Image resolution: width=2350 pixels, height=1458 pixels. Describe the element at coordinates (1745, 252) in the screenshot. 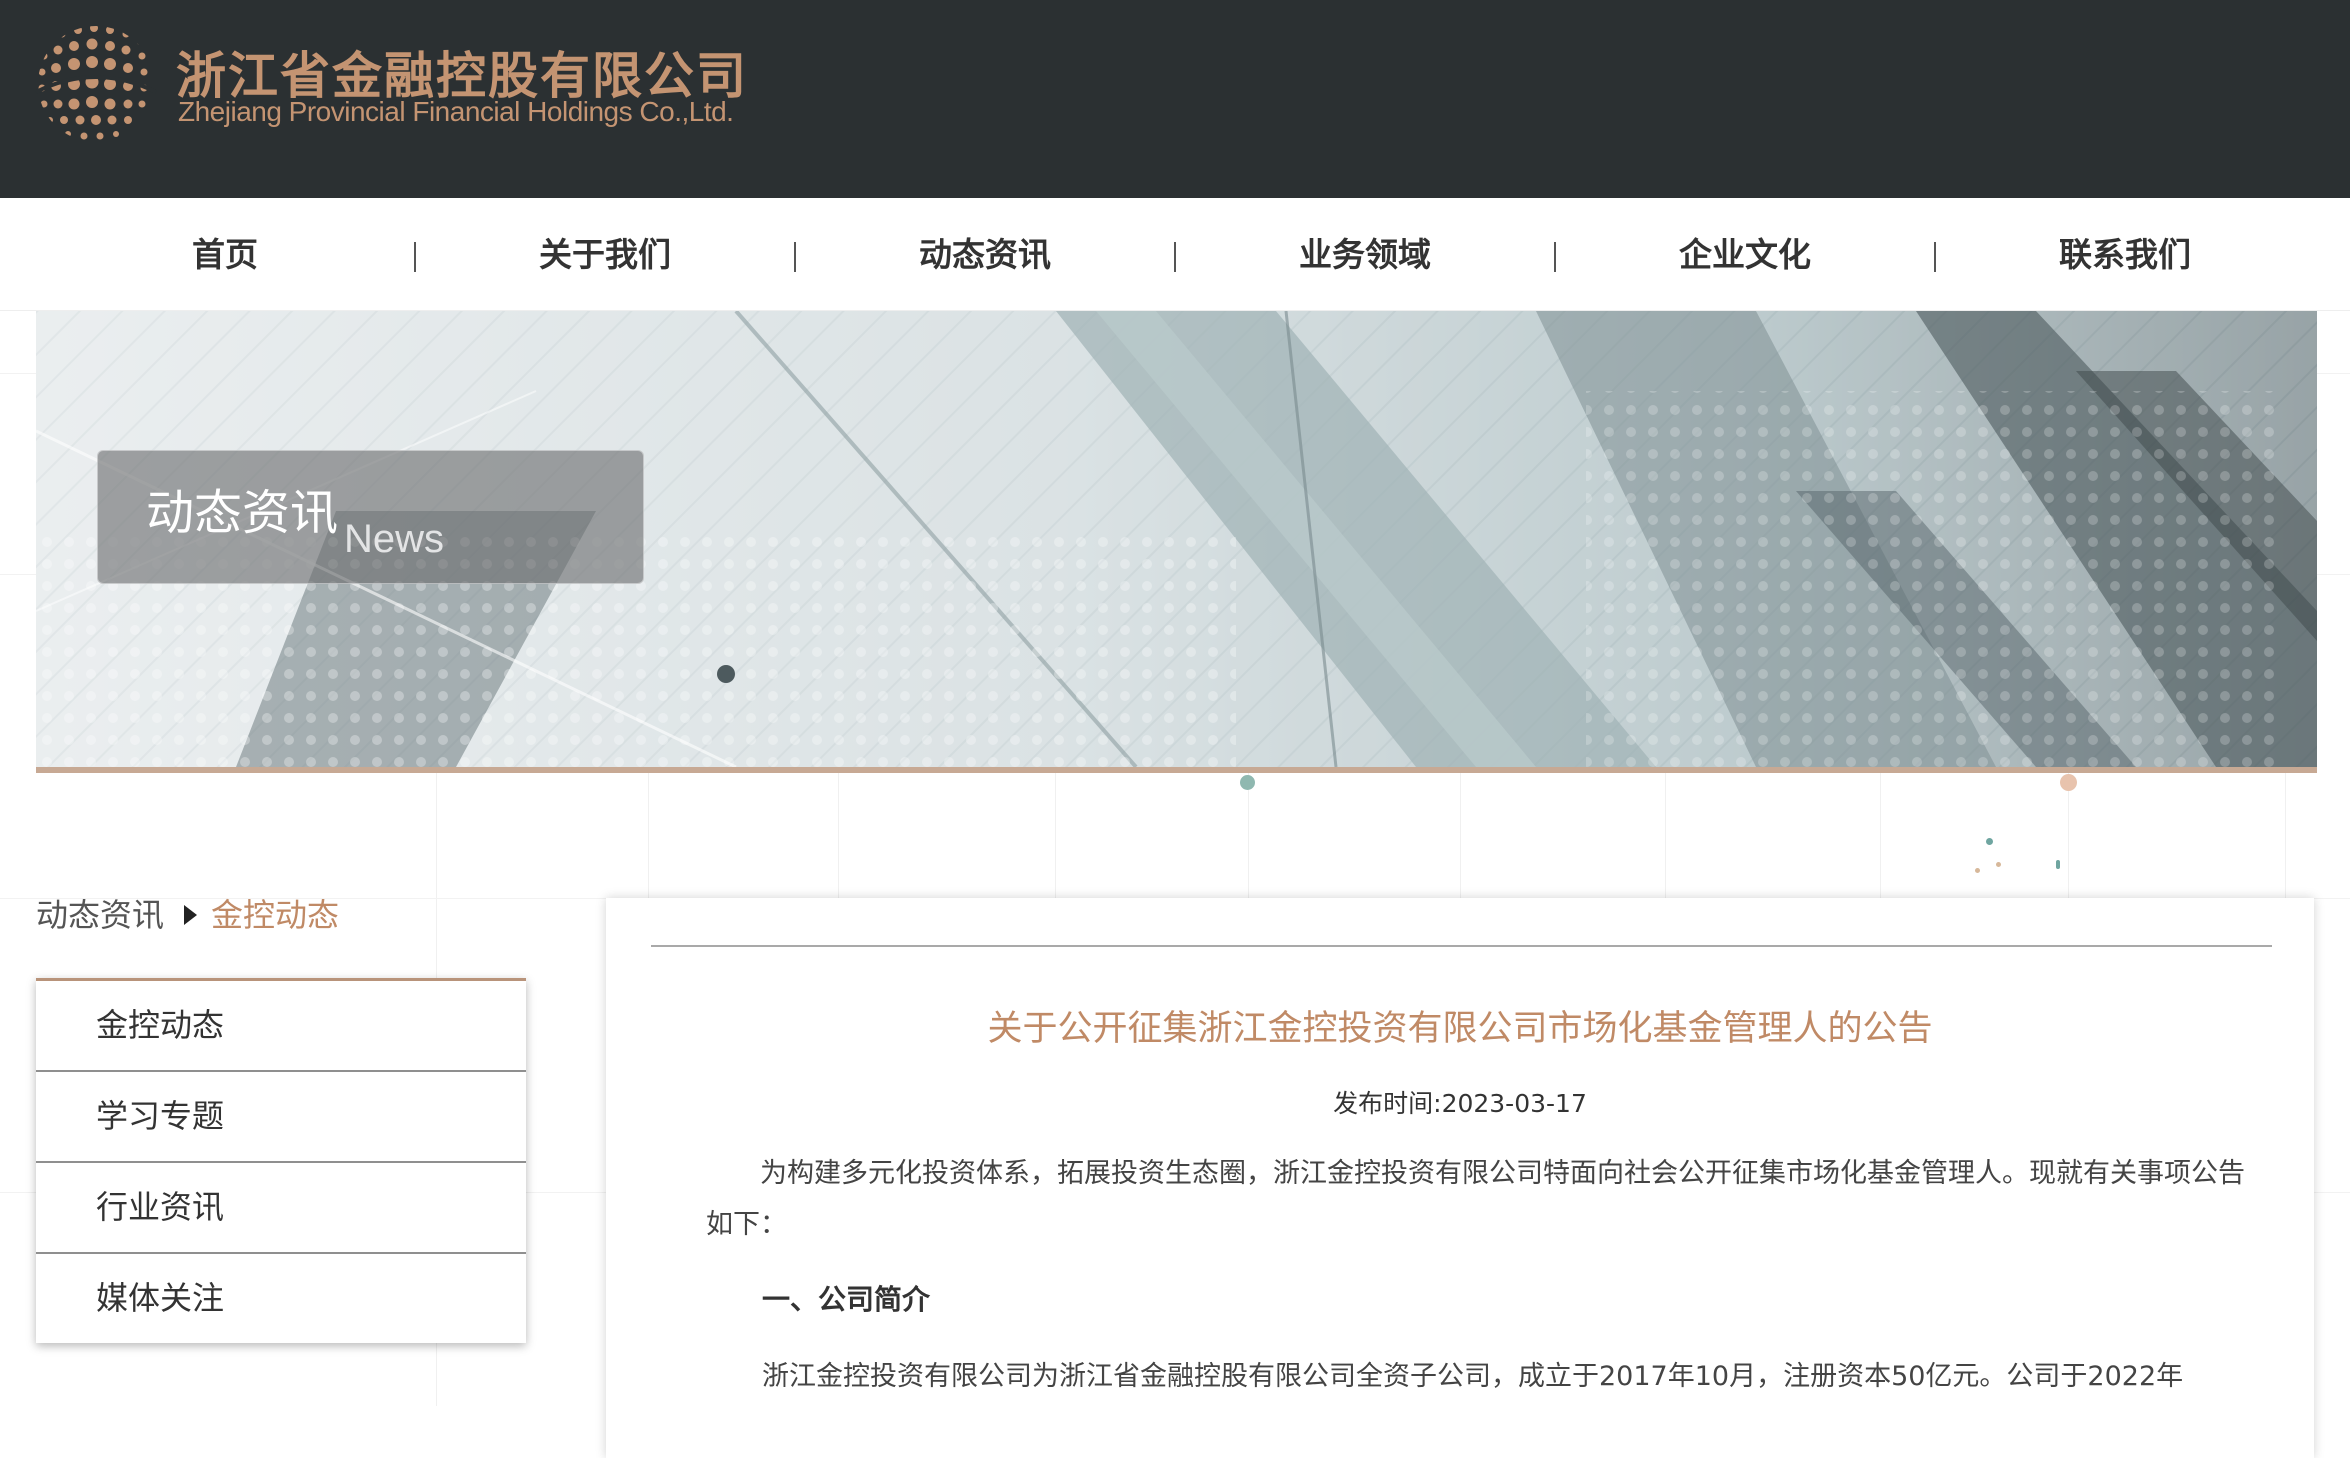

I see `nav-item-culture: 企业文化` at that location.